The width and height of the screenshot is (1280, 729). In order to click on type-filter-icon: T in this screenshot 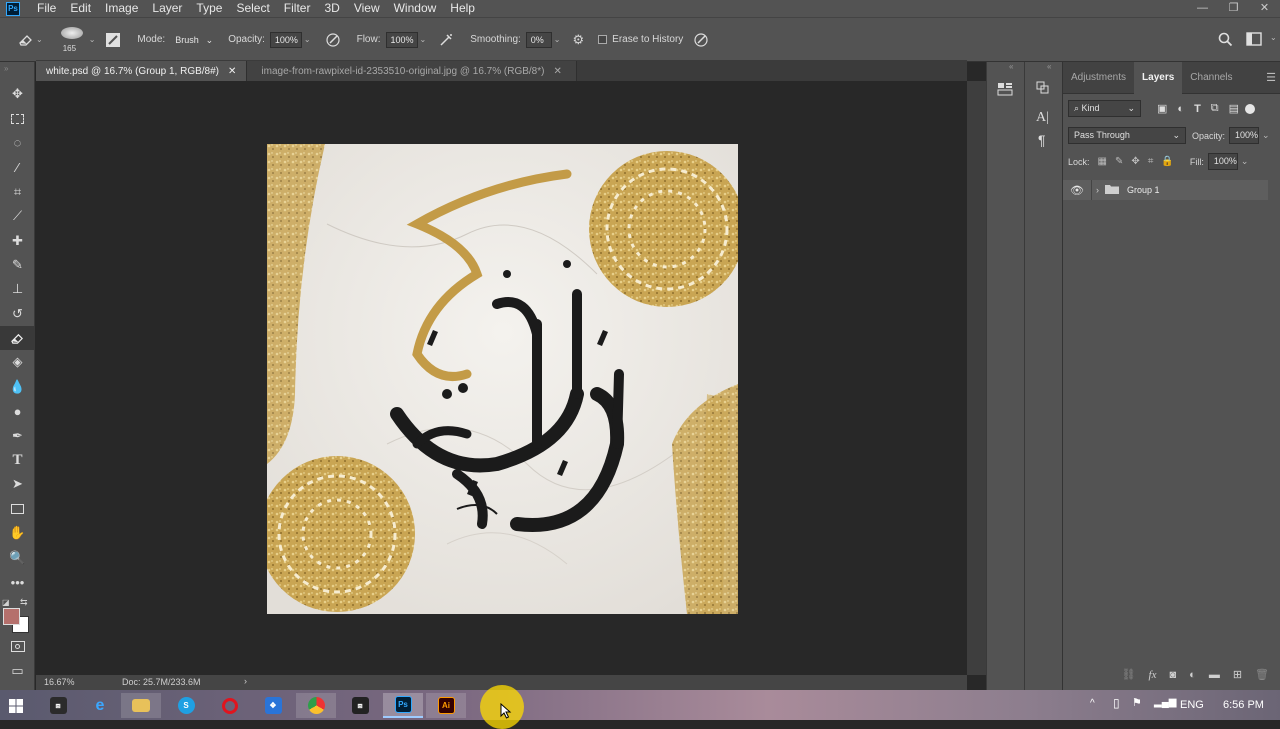, I will do `click(1197, 109)`.